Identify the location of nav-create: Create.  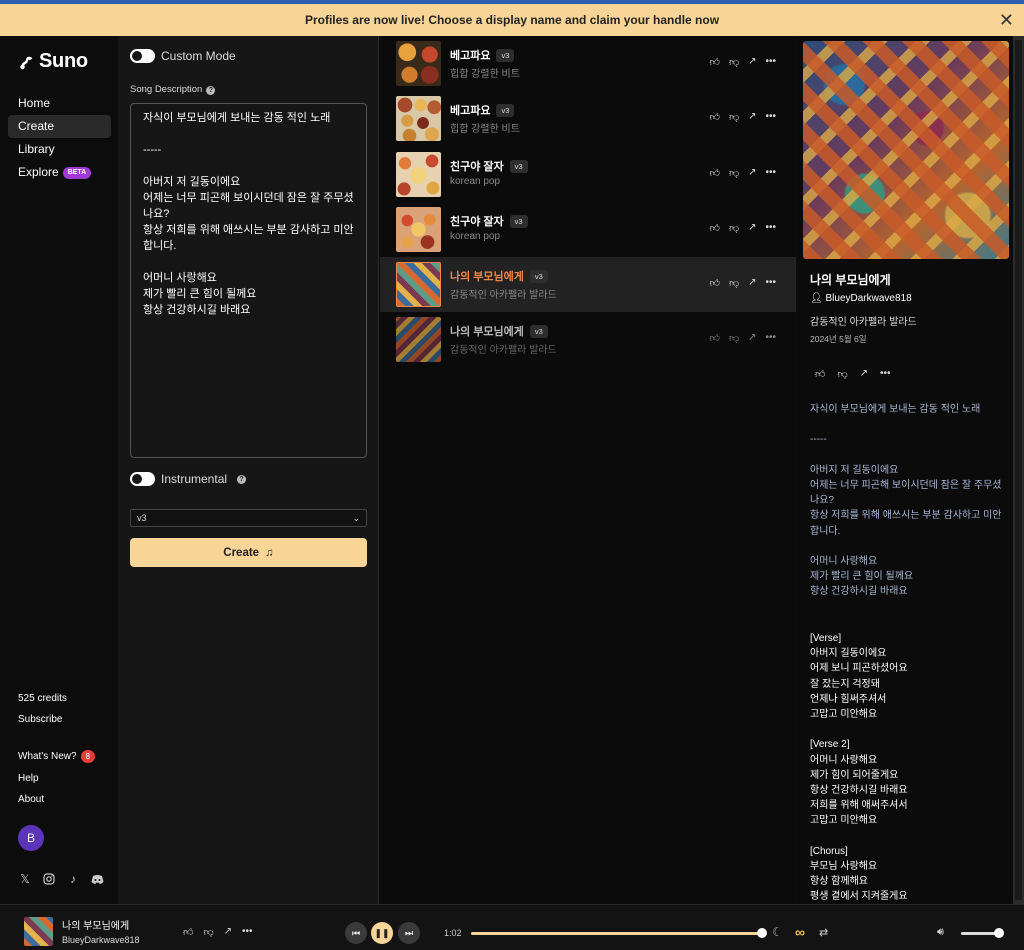
(59, 126).